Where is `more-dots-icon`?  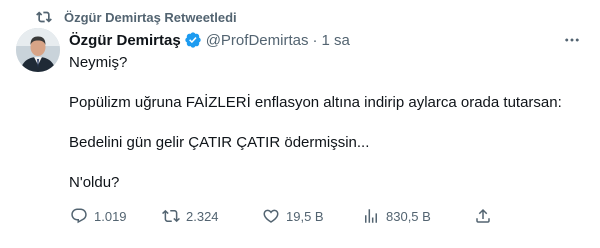
more-dots-icon is located at coordinates (572, 40).